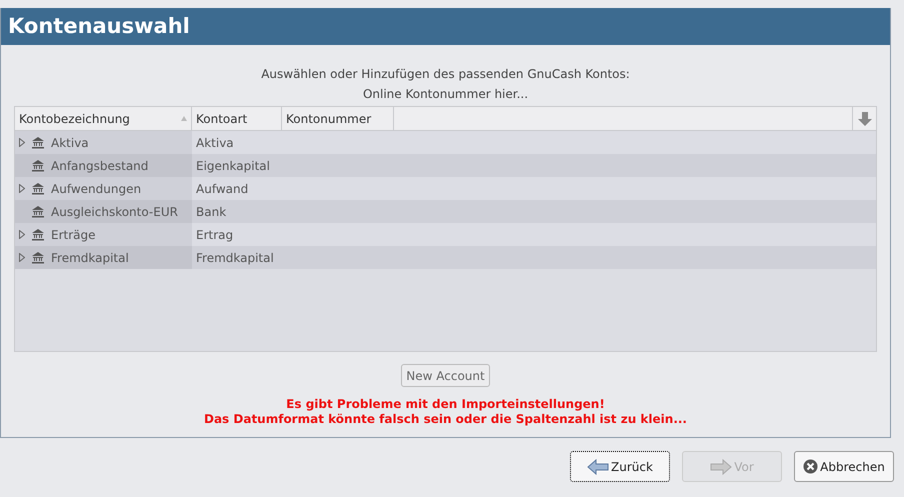 Image resolution: width=904 pixels, height=497 pixels. I want to click on column-header: Kontonummer, so click(338, 118).